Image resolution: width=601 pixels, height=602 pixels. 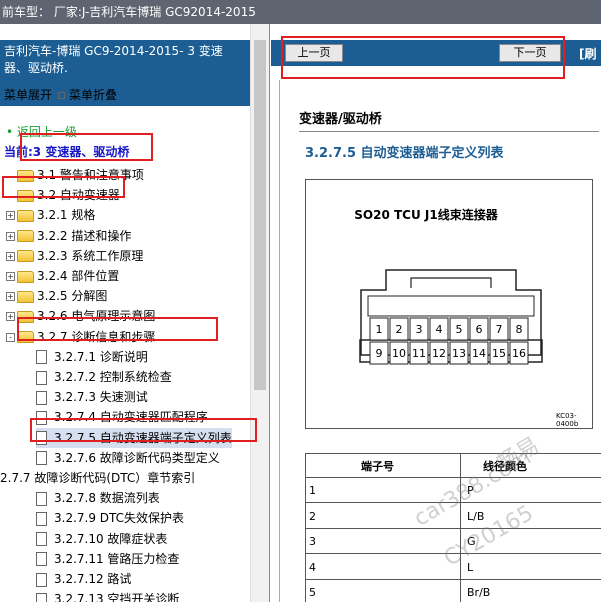 What do you see at coordinates (377, 466) in the screenshot?
I see `column-header: 端子号` at bounding box center [377, 466].